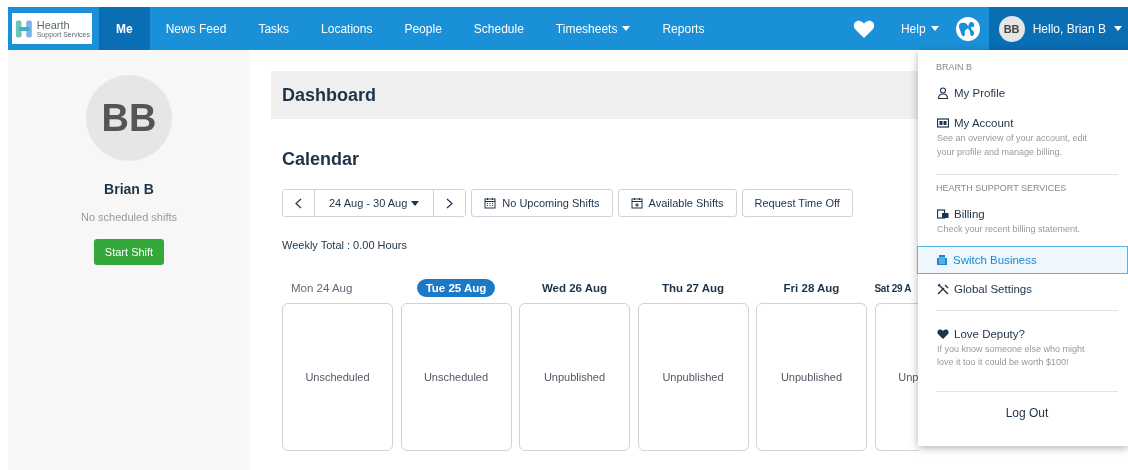  Describe the element at coordinates (954, 67) in the screenshot. I see `section-heading: BRAIN B` at that location.